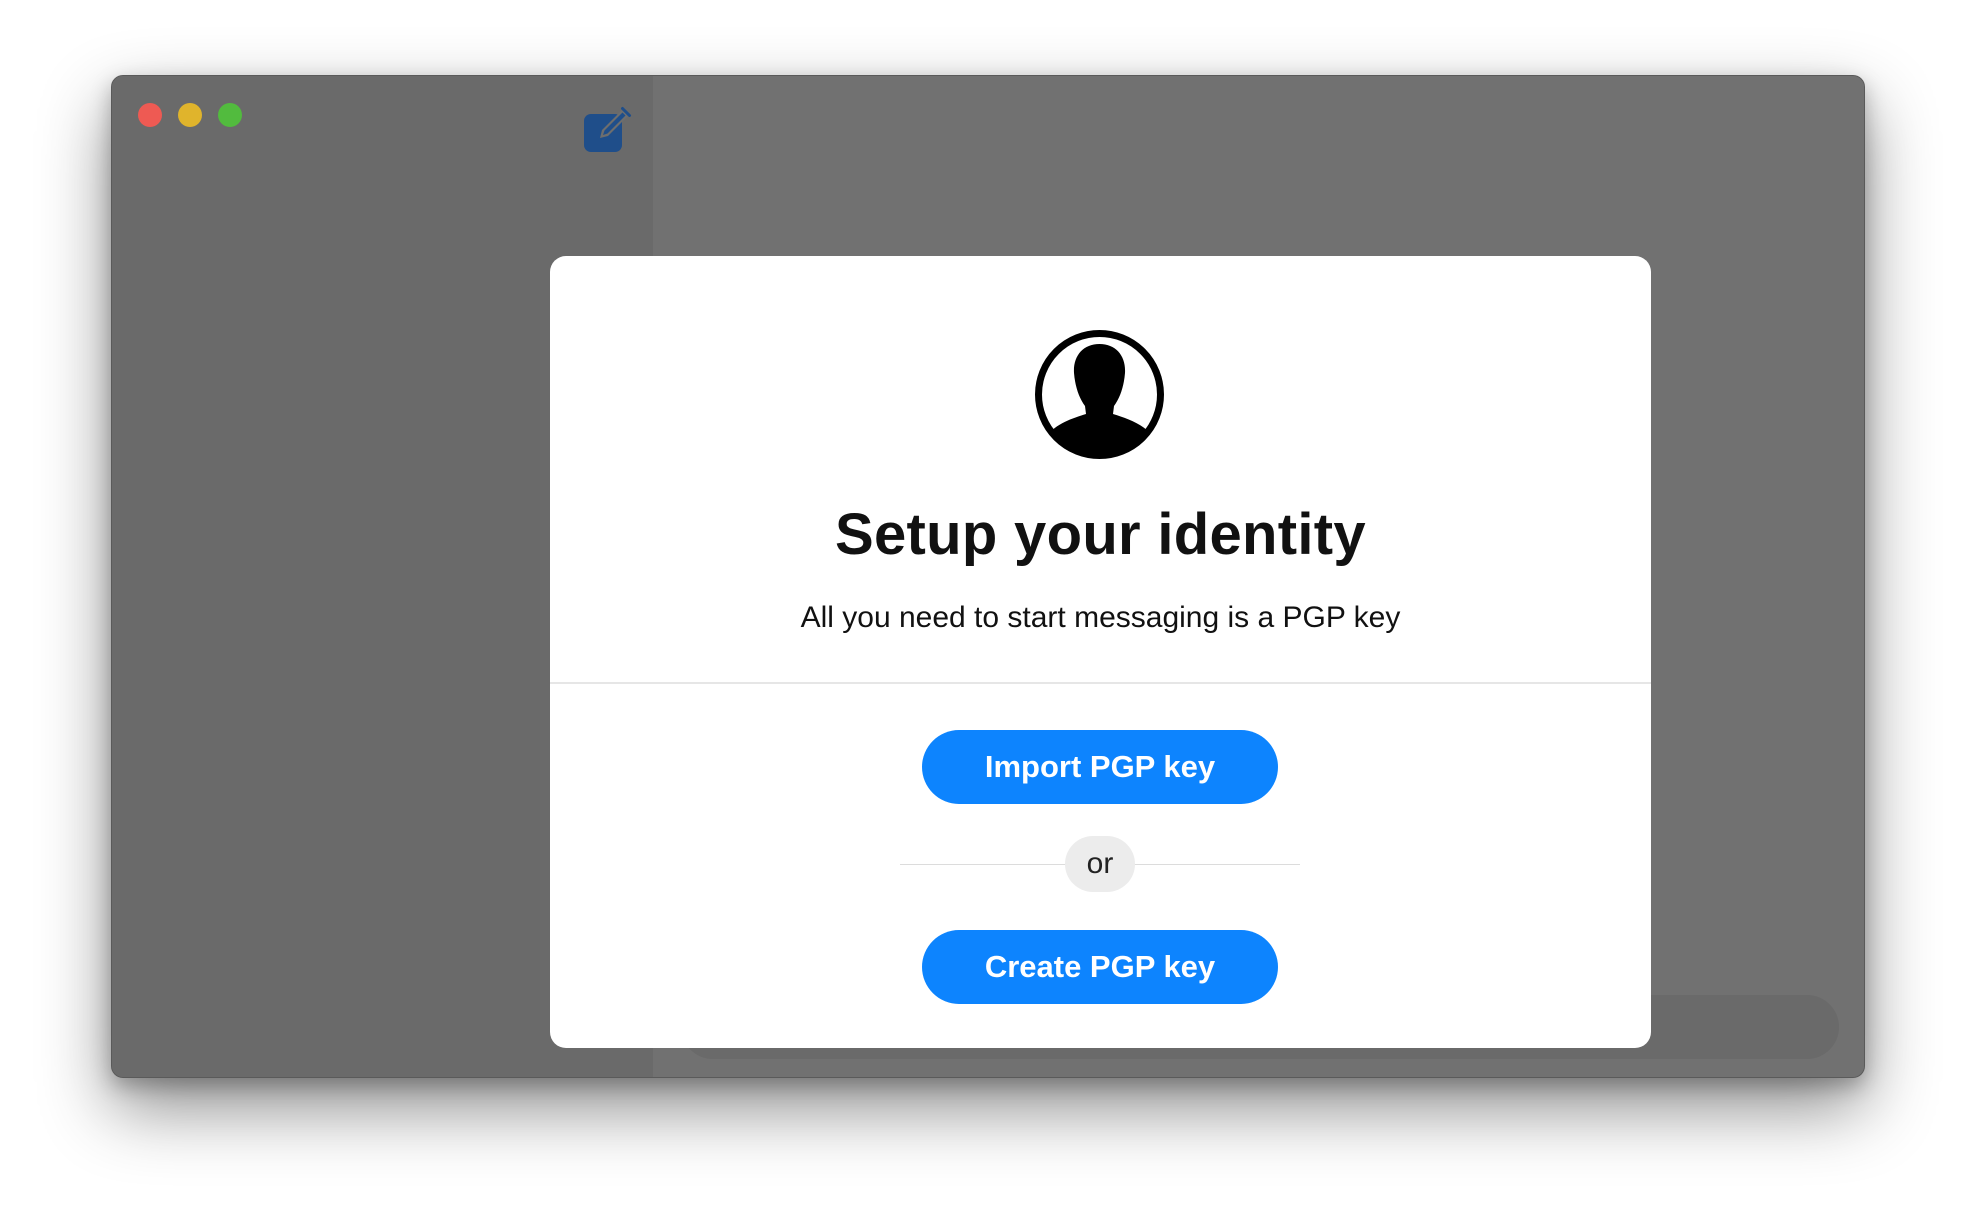  Describe the element at coordinates (1100, 967) in the screenshot. I see `create-pgp-key-button: Create PGP key` at that location.